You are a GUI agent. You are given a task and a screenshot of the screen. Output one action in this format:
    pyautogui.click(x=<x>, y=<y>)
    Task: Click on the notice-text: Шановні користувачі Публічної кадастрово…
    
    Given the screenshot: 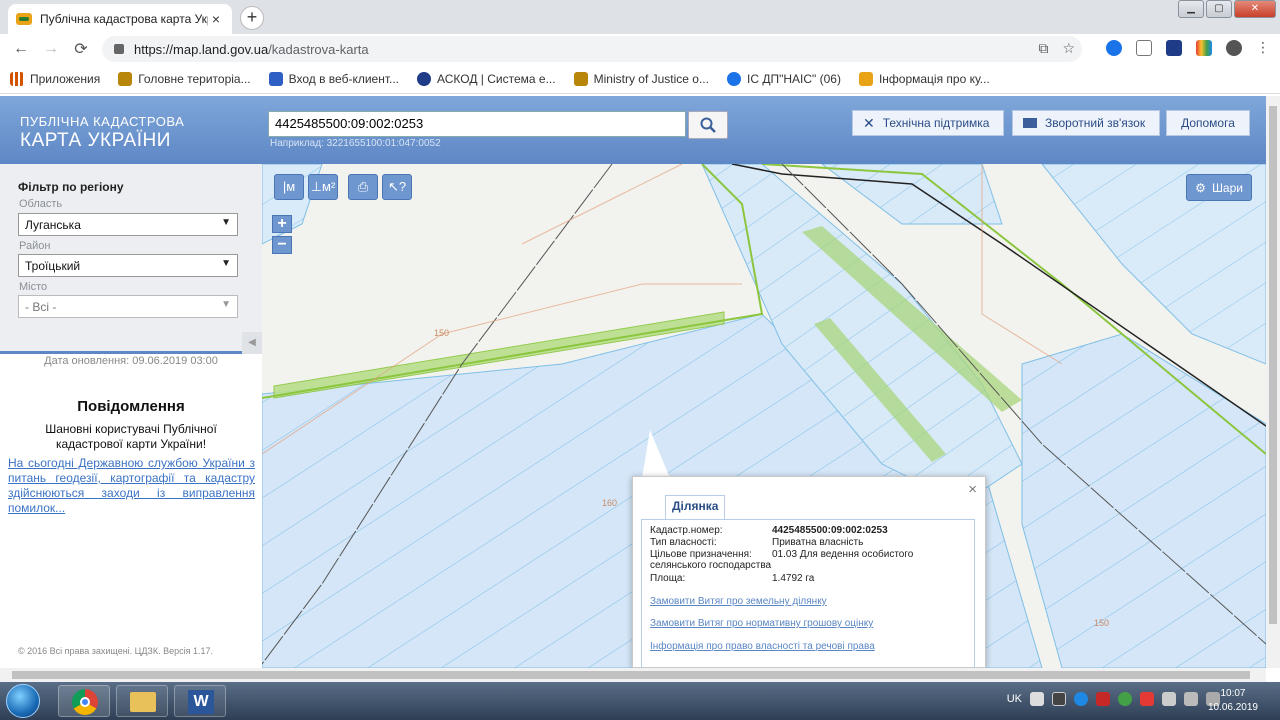 What is the action you would take?
    pyautogui.click(x=131, y=436)
    